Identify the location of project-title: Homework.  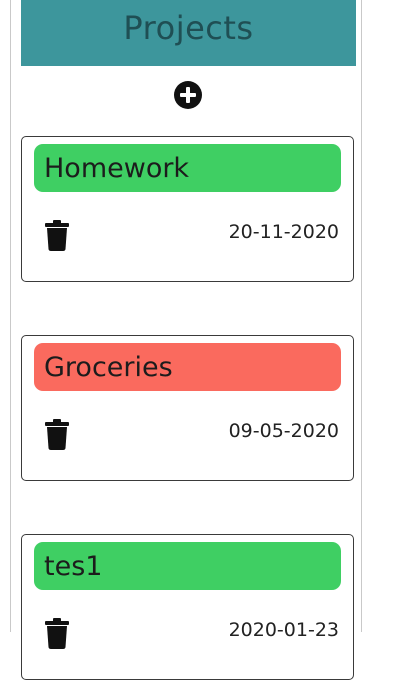
(187, 168).